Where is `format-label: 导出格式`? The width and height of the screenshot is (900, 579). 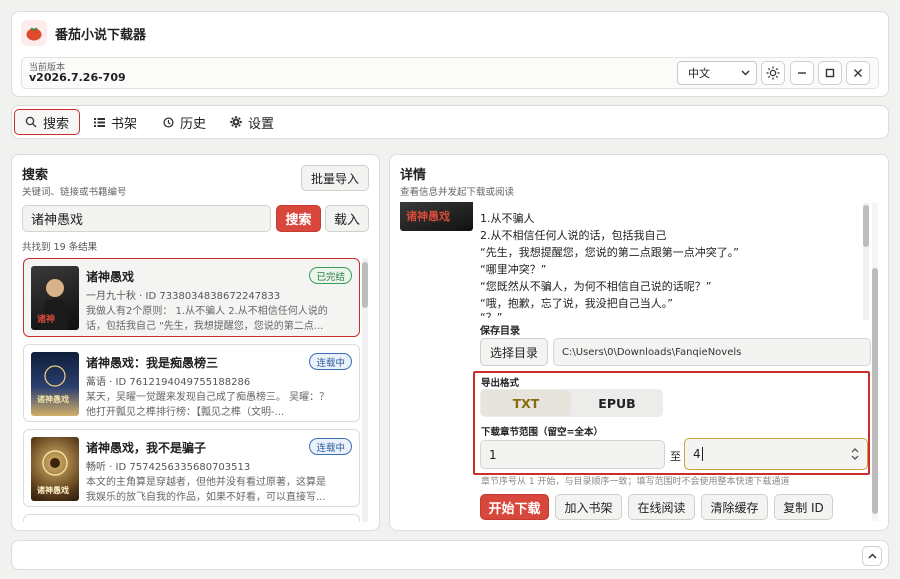
format-label: 导出格式 is located at coordinates (500, 383).